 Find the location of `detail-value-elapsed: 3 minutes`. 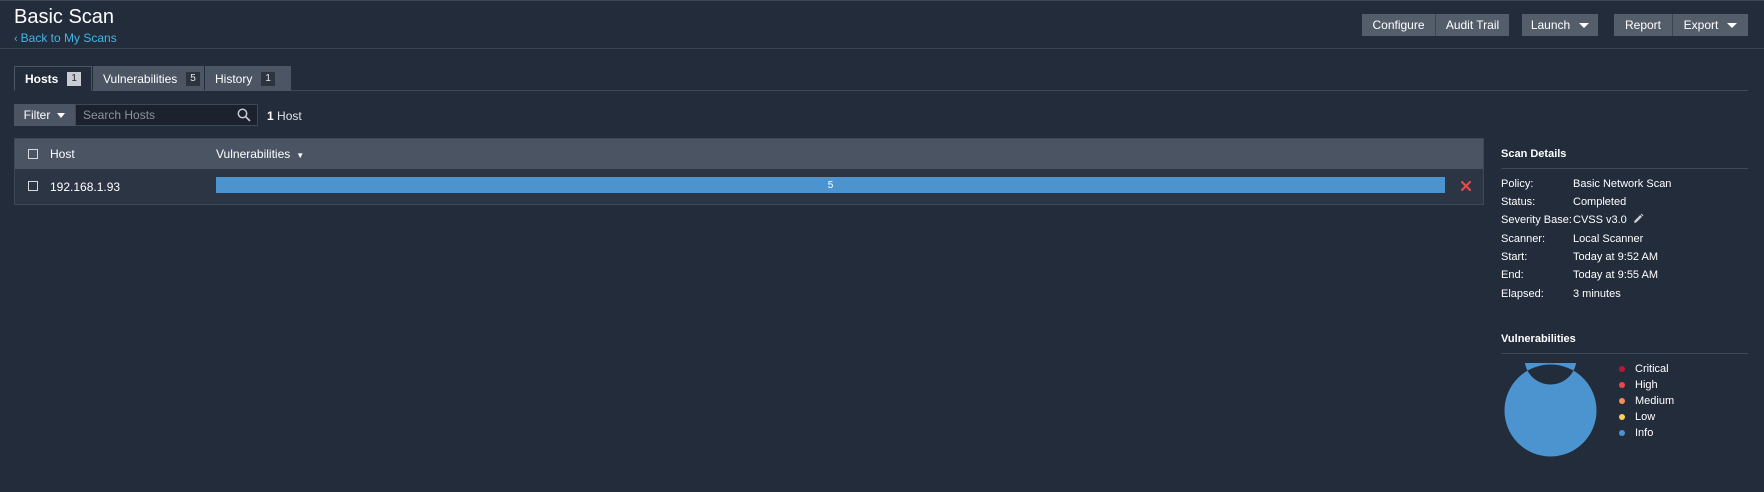

detail-value-elapsed: 3 minutes is located at coordinates (1597, 294).